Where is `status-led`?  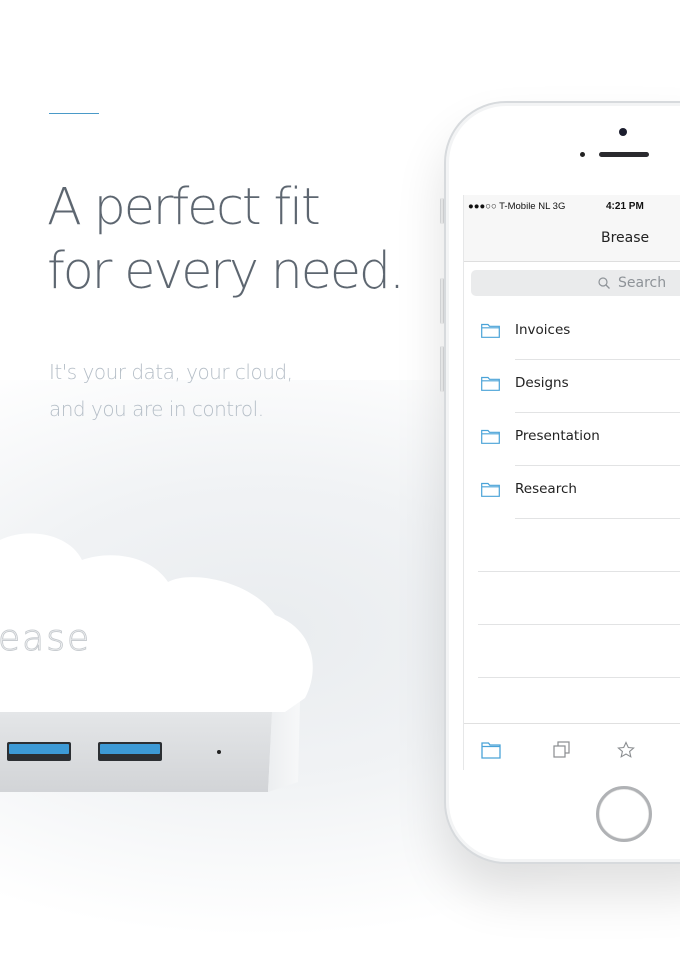
status-led is located at coordinates (219, 752).